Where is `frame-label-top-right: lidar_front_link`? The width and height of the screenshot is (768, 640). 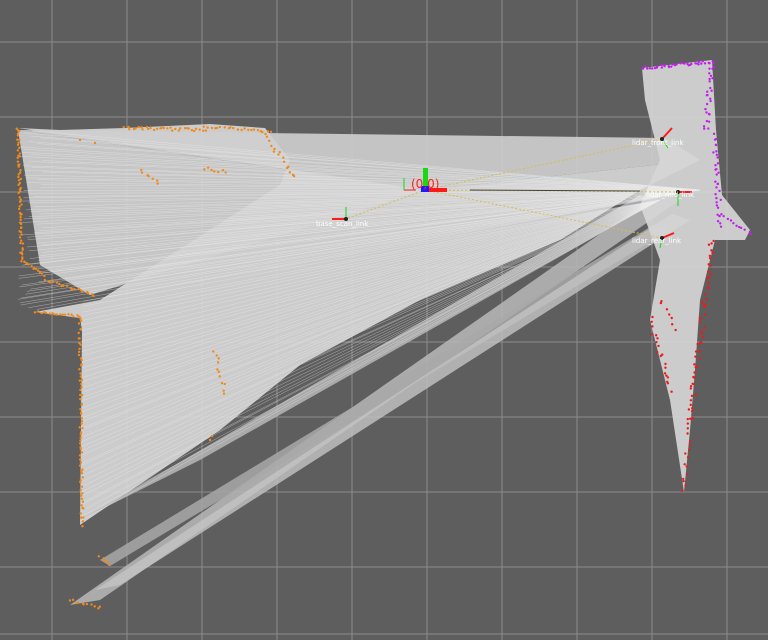
frame-label-top-right: lidar_front_link is located at coordinates (658, 143).